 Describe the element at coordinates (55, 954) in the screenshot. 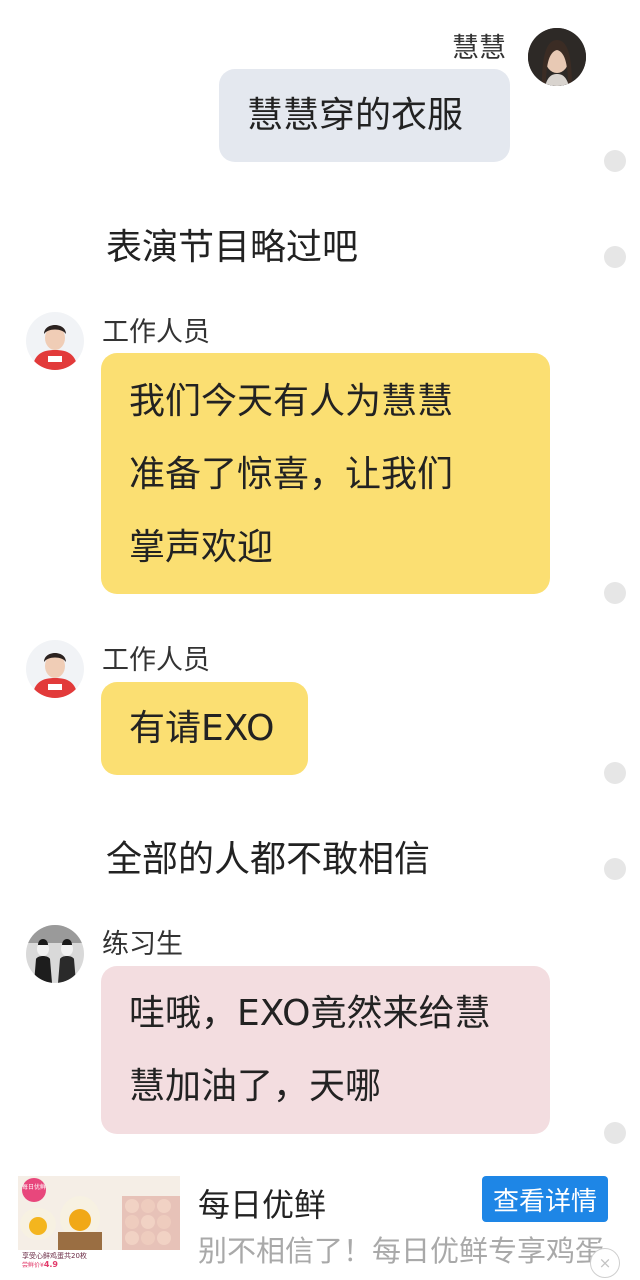

I see `avatar-trainee` at that location.